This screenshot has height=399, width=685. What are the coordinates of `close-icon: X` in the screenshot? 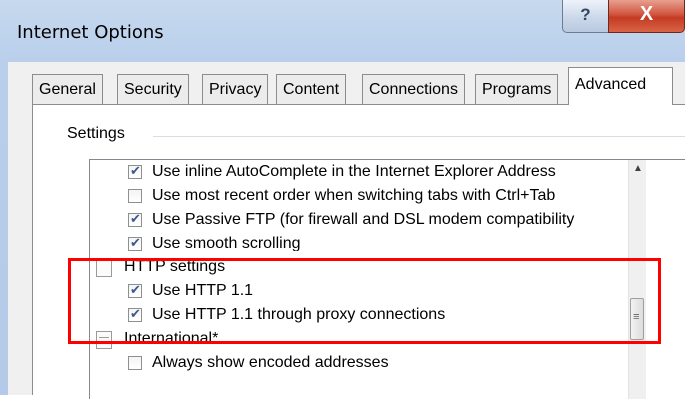 It's located at (646, 14).